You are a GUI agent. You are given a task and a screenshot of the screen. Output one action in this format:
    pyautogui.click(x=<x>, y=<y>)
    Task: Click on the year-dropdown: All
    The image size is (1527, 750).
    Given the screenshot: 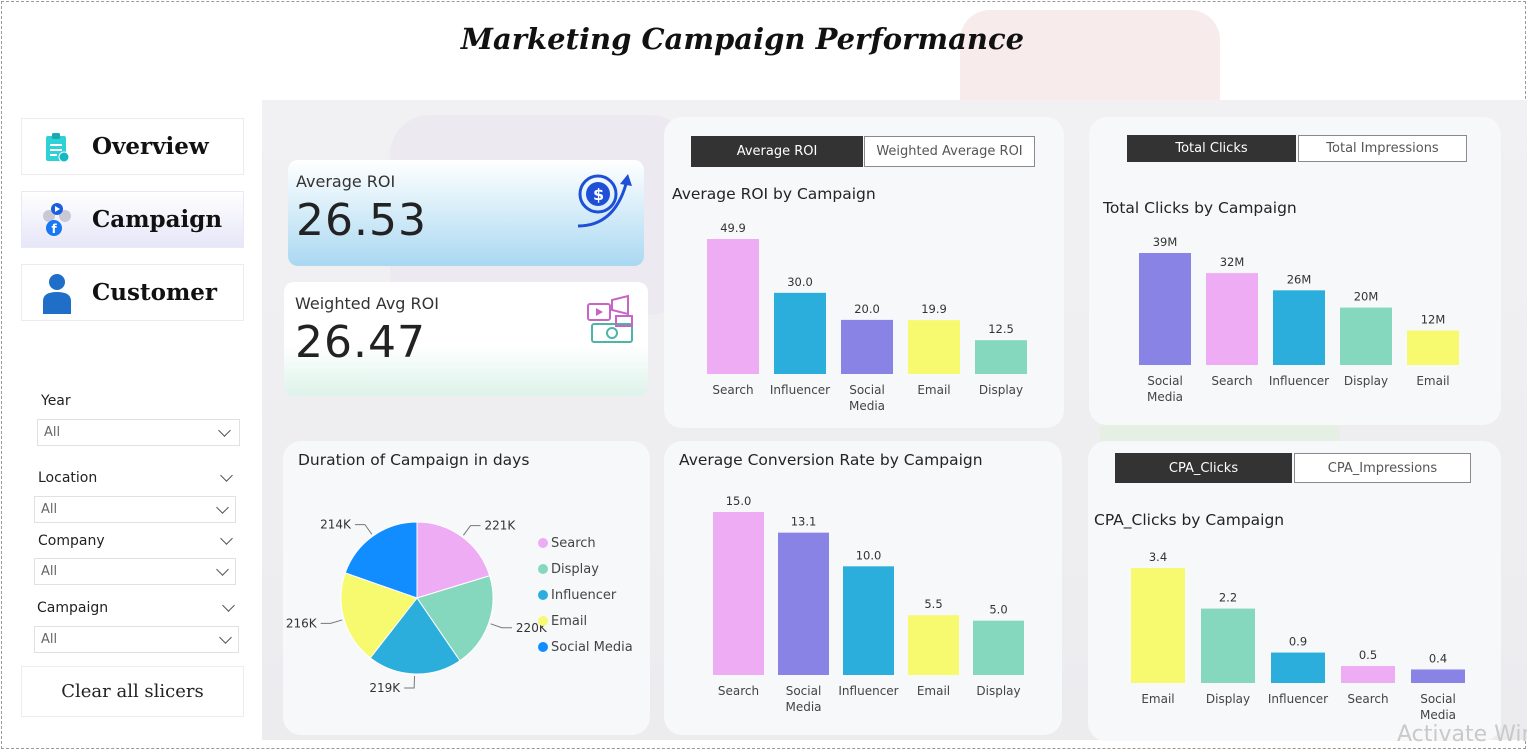 What is the action you would take?
    pyautogui.click(x=138, y=432)
    